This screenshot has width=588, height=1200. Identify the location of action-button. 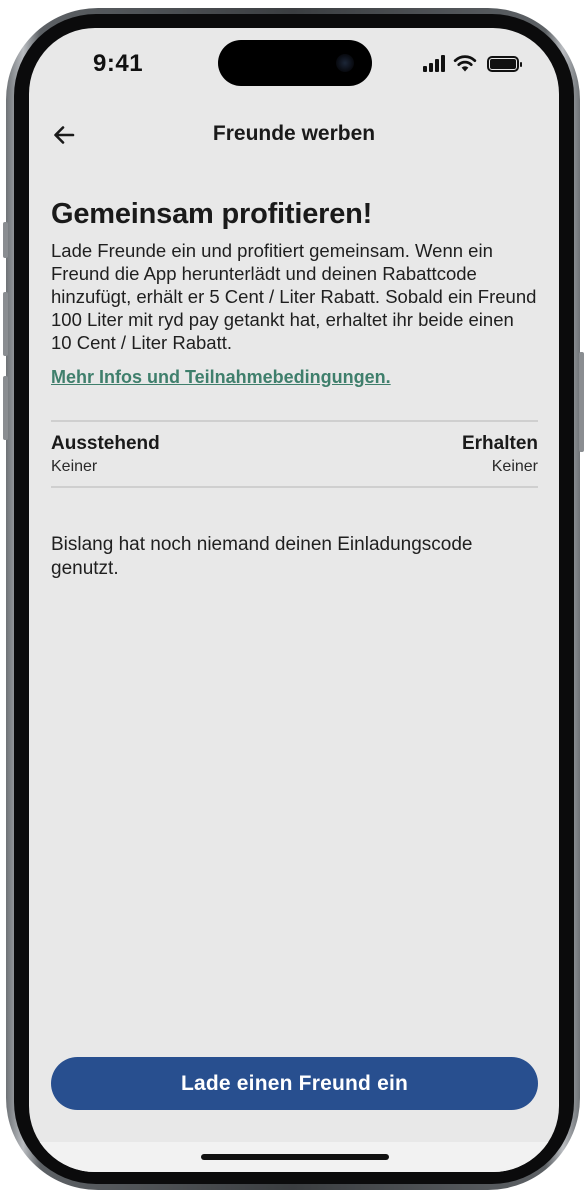
(5, 240).